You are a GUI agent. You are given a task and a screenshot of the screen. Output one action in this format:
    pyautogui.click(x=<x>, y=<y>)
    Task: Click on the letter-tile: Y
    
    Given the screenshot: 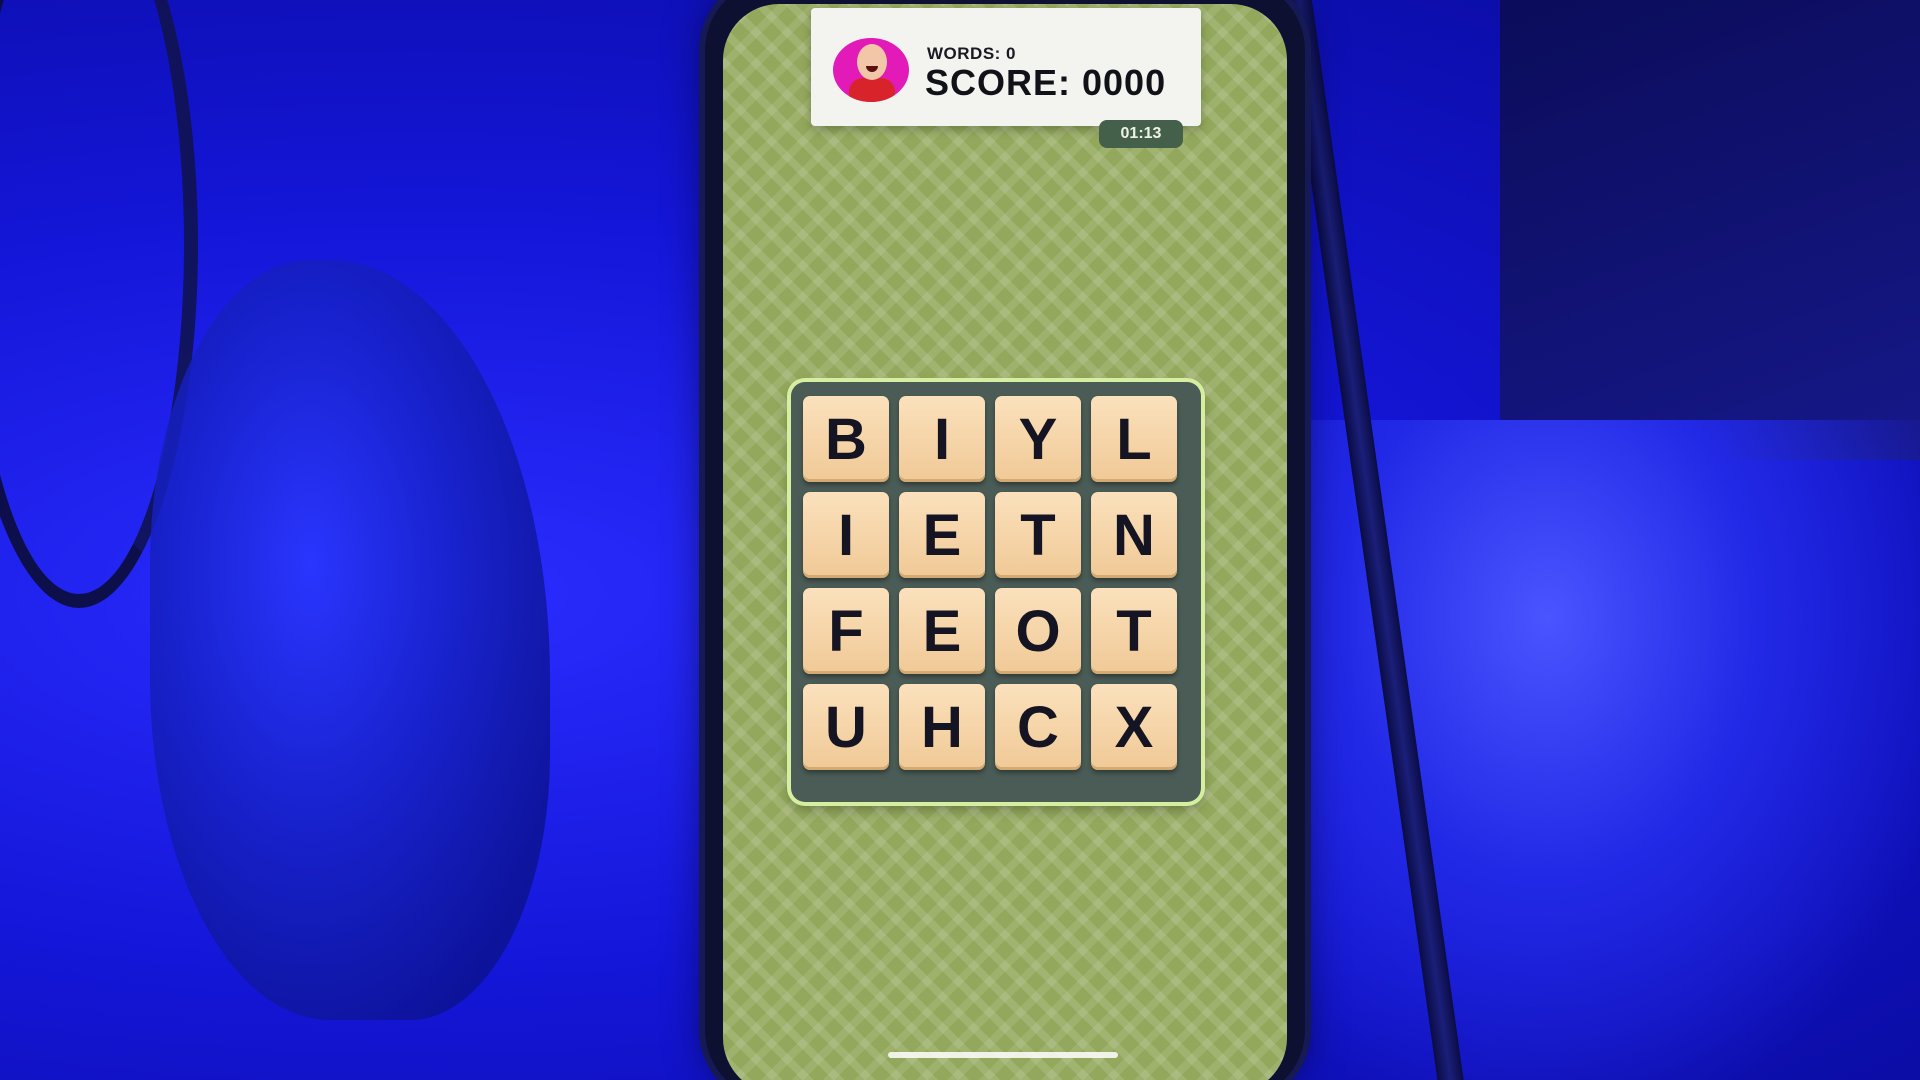 What is the action you would take?
    pyautogui.click(x=1038, y=439)
    